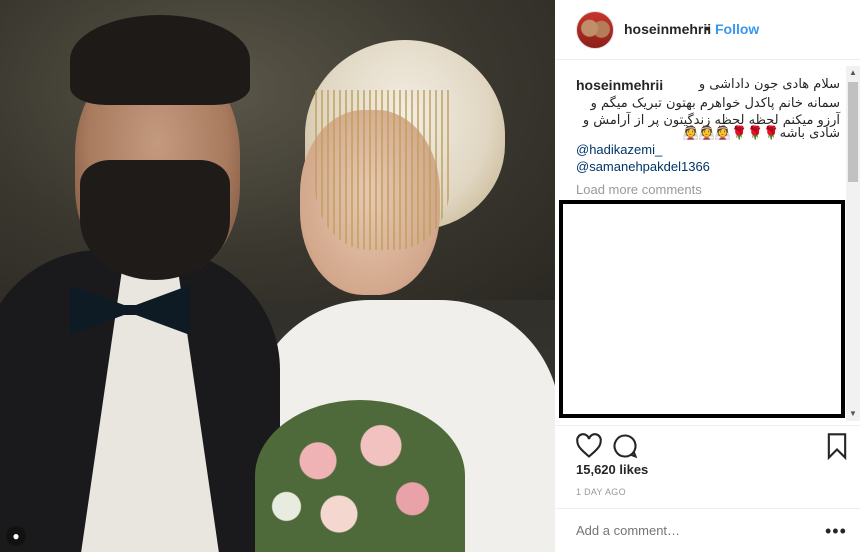 The height and width of the screenshot is (552, 860). What do you see at coordinates (853, 414) in the screenshot?
I see `scroll-down-icon: ▼` at bounding box center [853, 414].